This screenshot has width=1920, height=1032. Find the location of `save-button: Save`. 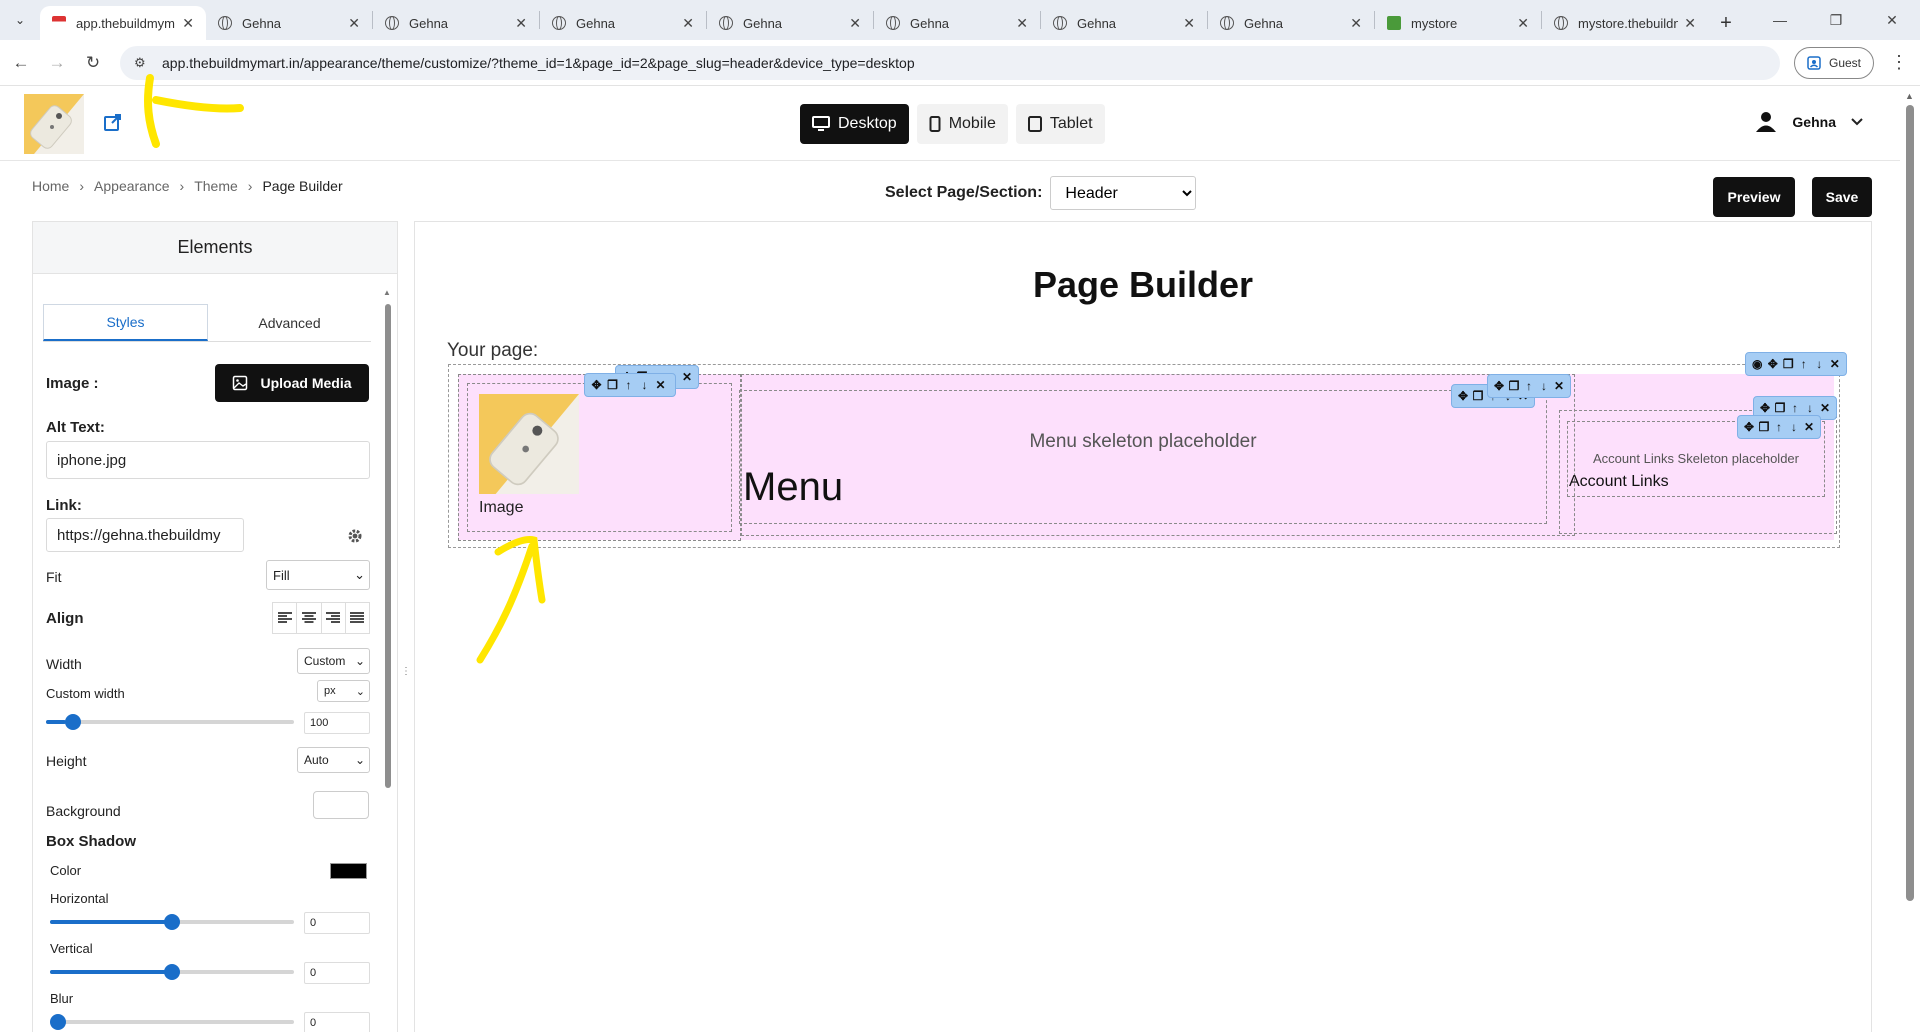

save-button: Save is located at coordinates (1842, 197).